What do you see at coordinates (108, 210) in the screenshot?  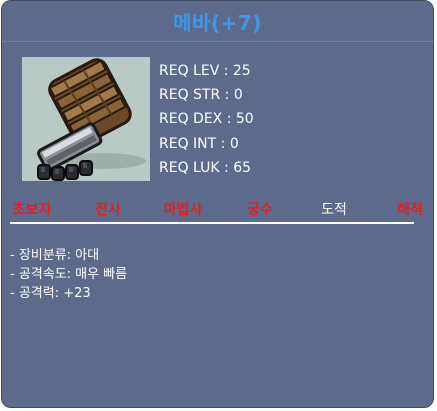 I see `job-warrior: 전사` at bounding box center [108, 210].